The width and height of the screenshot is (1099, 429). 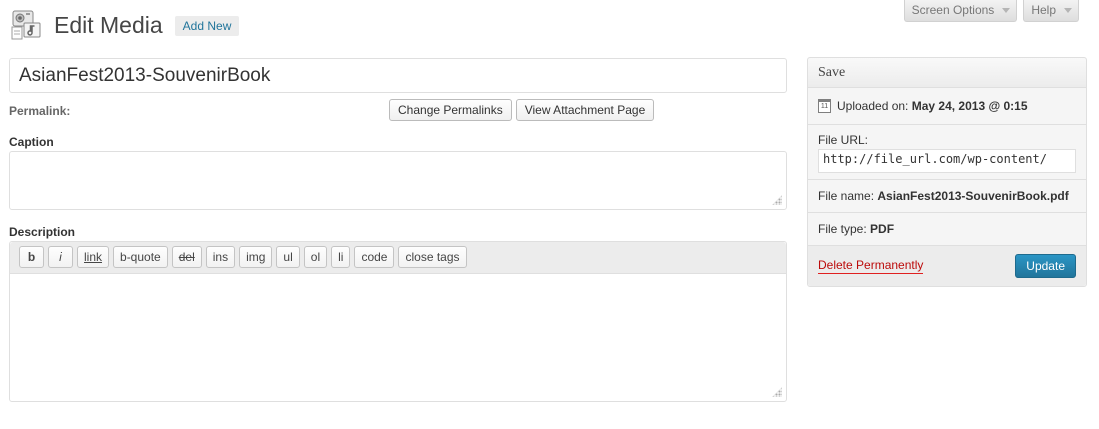 I want to click on add-new-button: Add New, so click(x=207, y=26).